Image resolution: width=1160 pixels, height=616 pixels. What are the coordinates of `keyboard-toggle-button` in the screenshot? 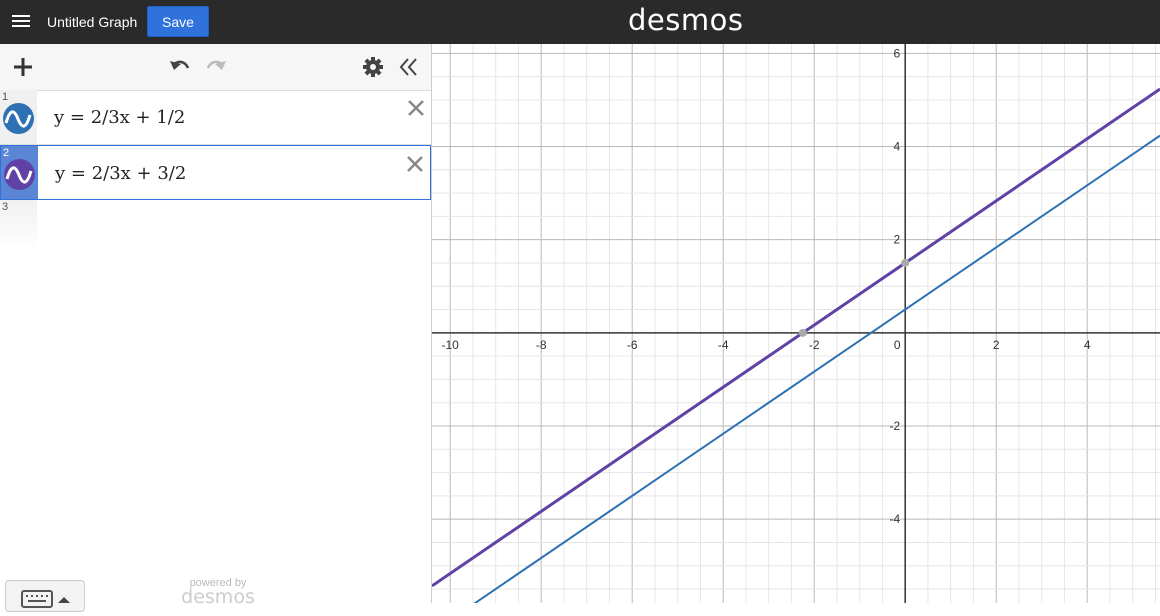 It's located at (45, 596).